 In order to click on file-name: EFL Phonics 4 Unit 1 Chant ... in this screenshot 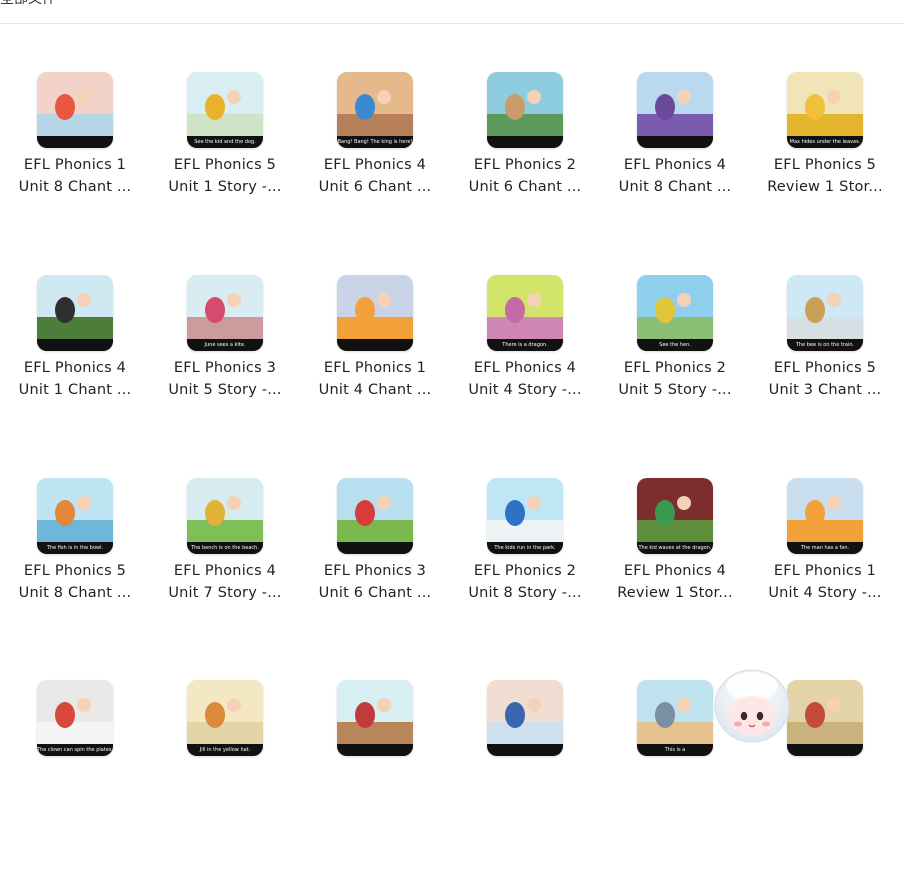, I will do `click(75, 379)`.